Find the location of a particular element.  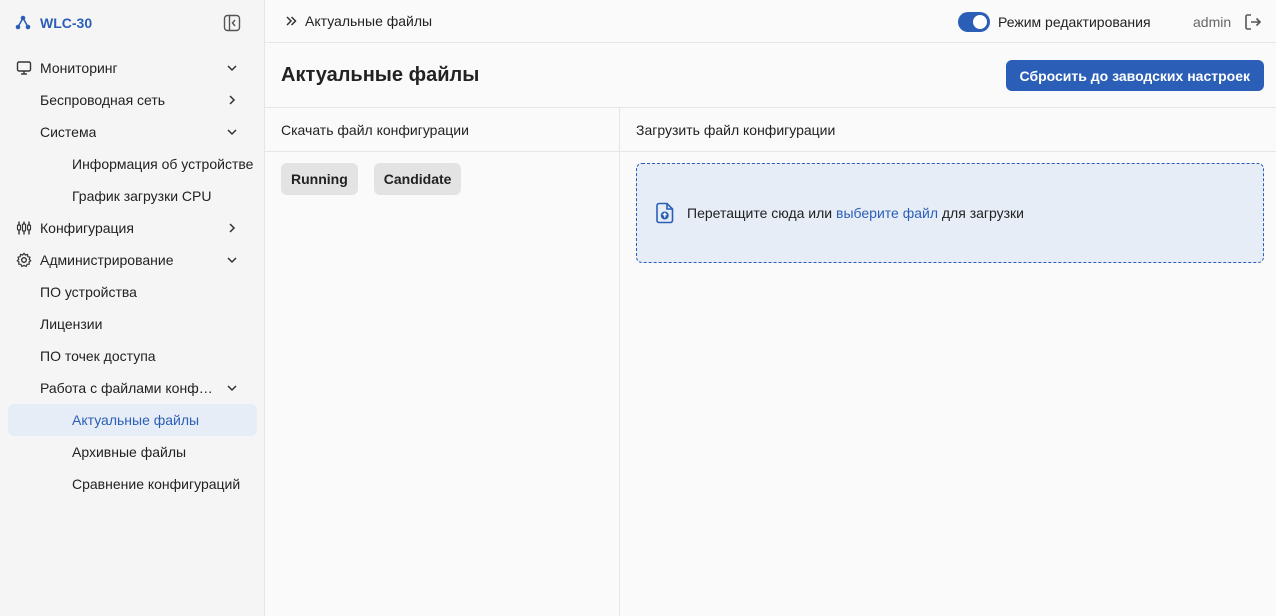

sidebar-item-current-files: Актуальные файлы is located at coordinates (132, 420).